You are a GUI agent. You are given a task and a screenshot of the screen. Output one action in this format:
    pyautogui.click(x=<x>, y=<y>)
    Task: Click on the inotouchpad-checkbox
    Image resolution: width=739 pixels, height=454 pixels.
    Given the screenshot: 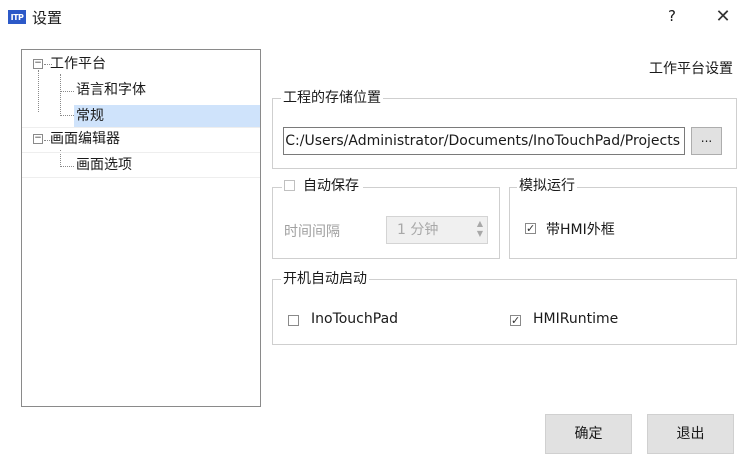 What is the action you would take?
    pyautogui.click(x=293, y=320)
    